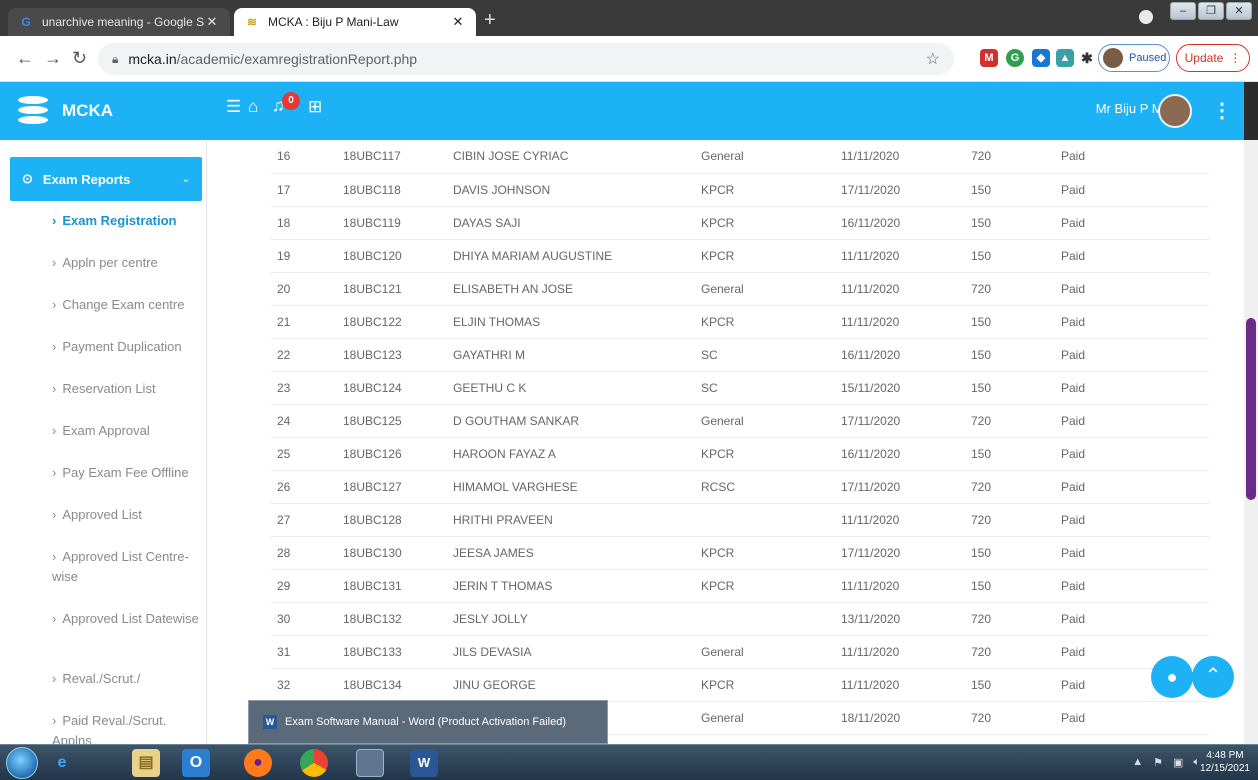 The width and height of the screenshot is (1258, 780). Describe the element at coordinates (1183, 11) in the screenshot. I see `minimize-button: –` at that location.